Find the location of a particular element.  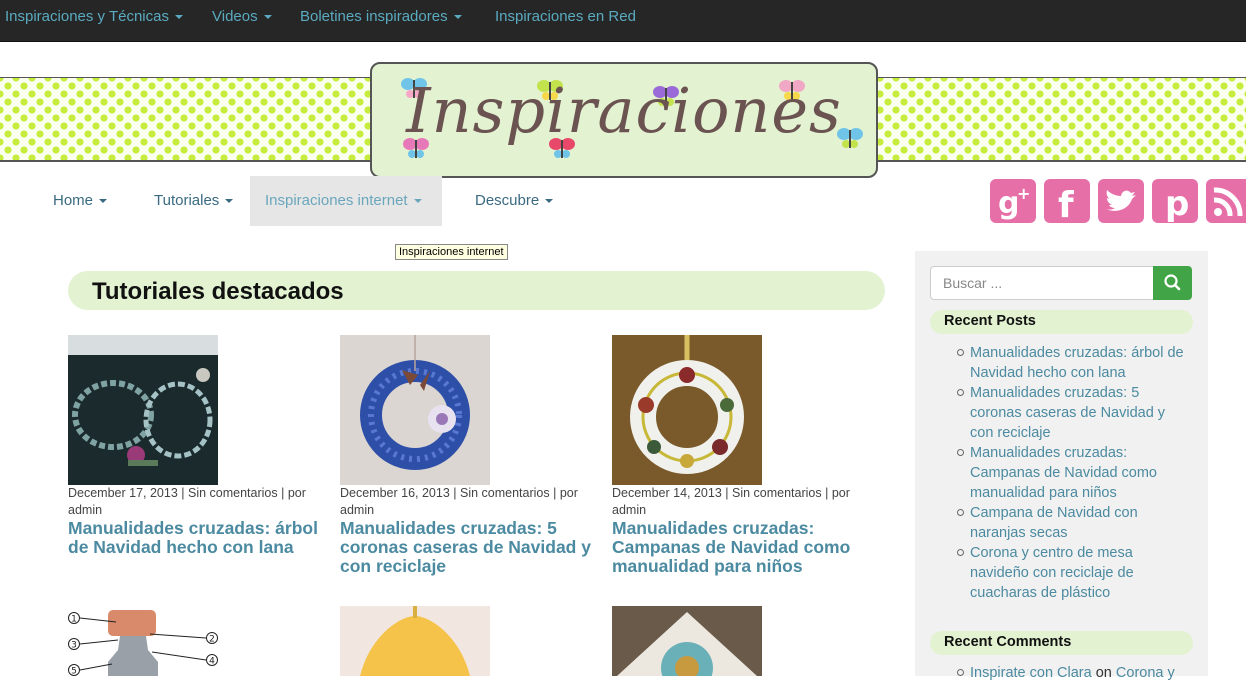

comment-post-link: Corona y is located at coordinates (1145, 673).